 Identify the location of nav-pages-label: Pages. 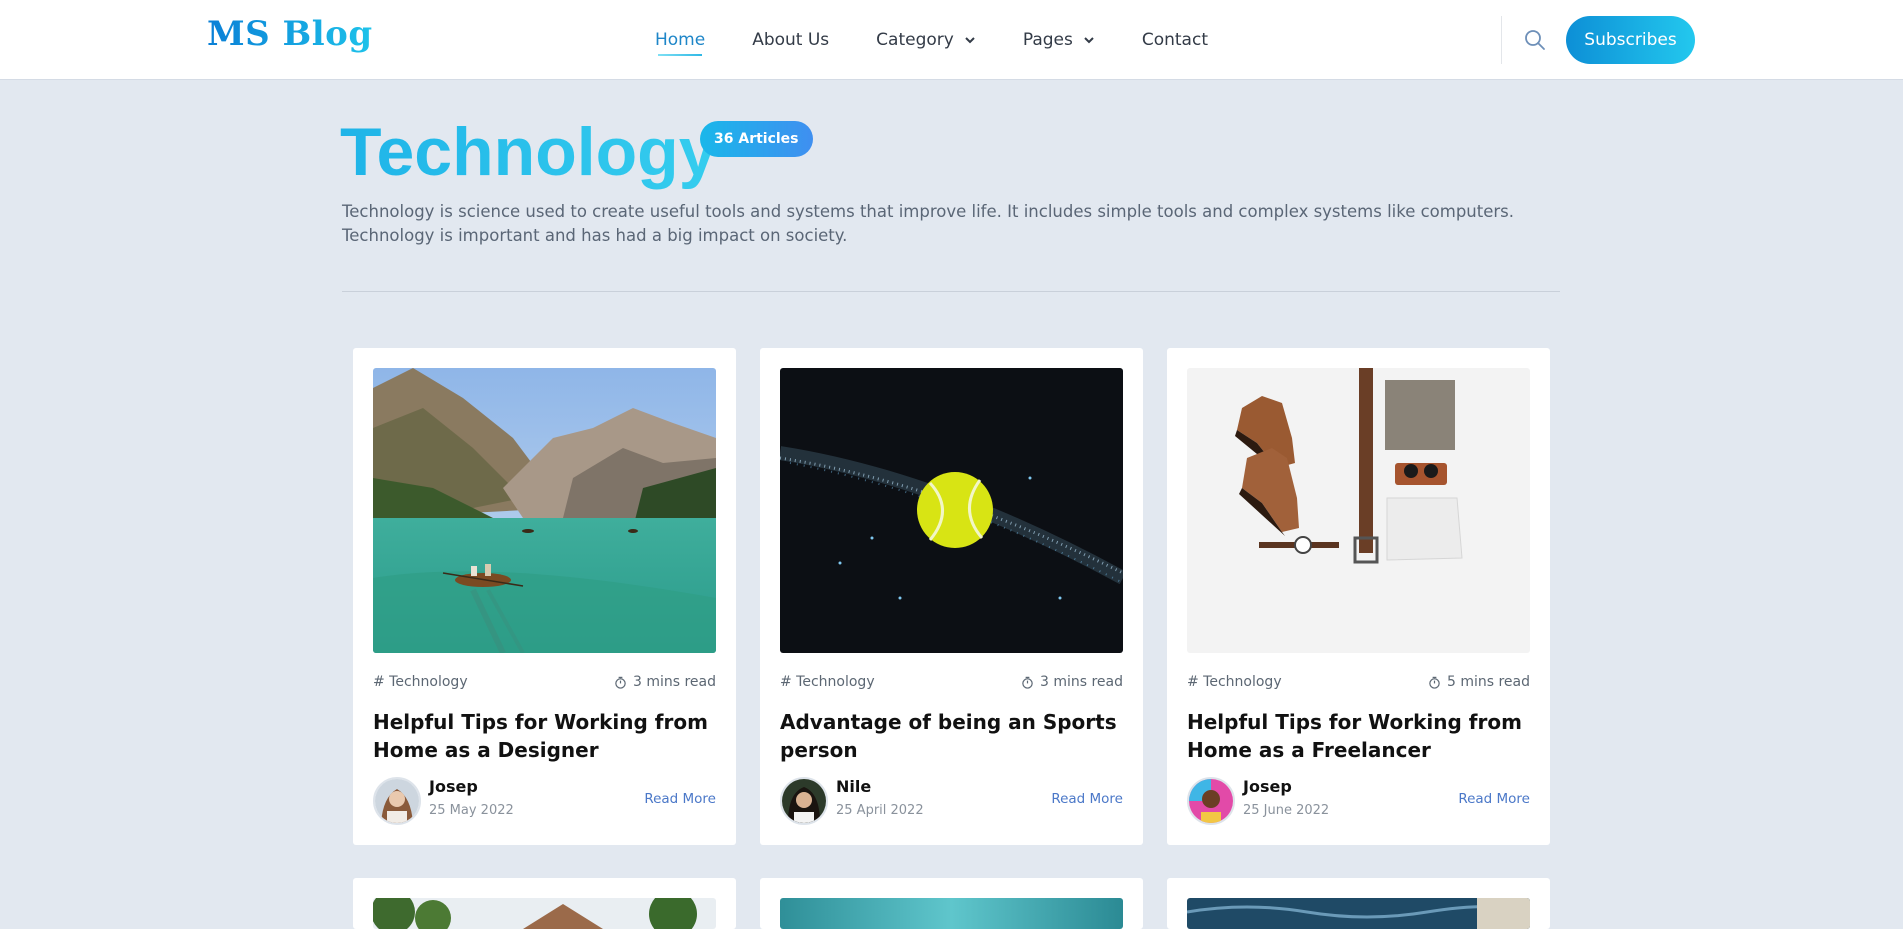
(1047, 40).